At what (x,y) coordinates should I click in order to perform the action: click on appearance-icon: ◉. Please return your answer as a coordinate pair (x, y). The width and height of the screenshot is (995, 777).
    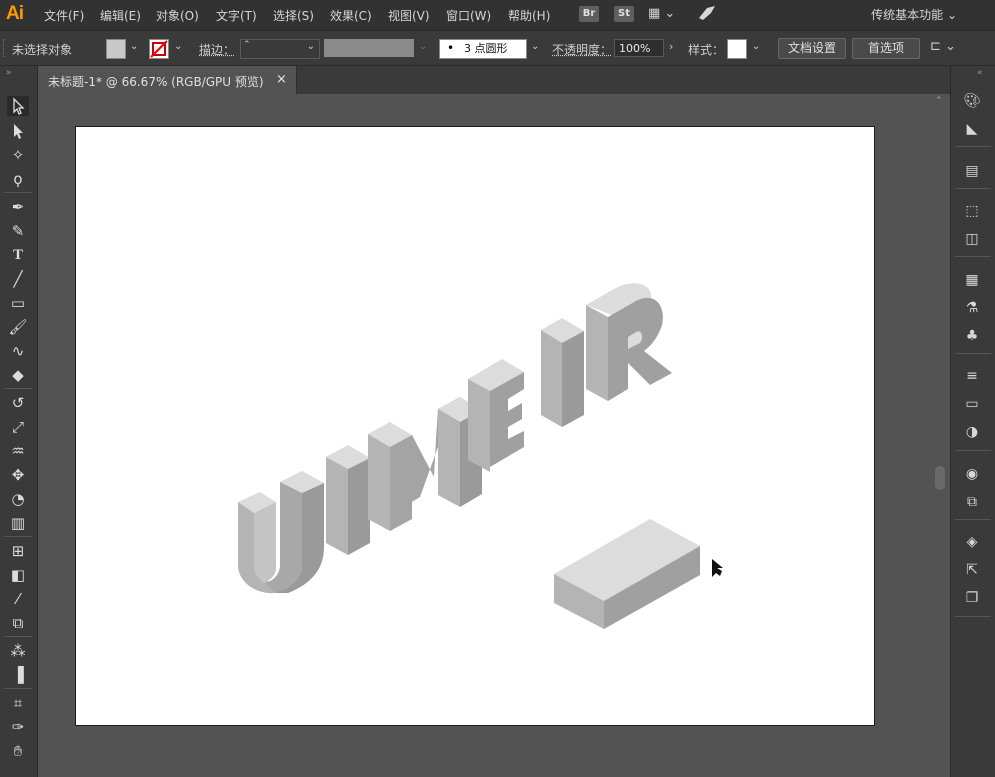
    Looking at the image, I should click on (972, 474).